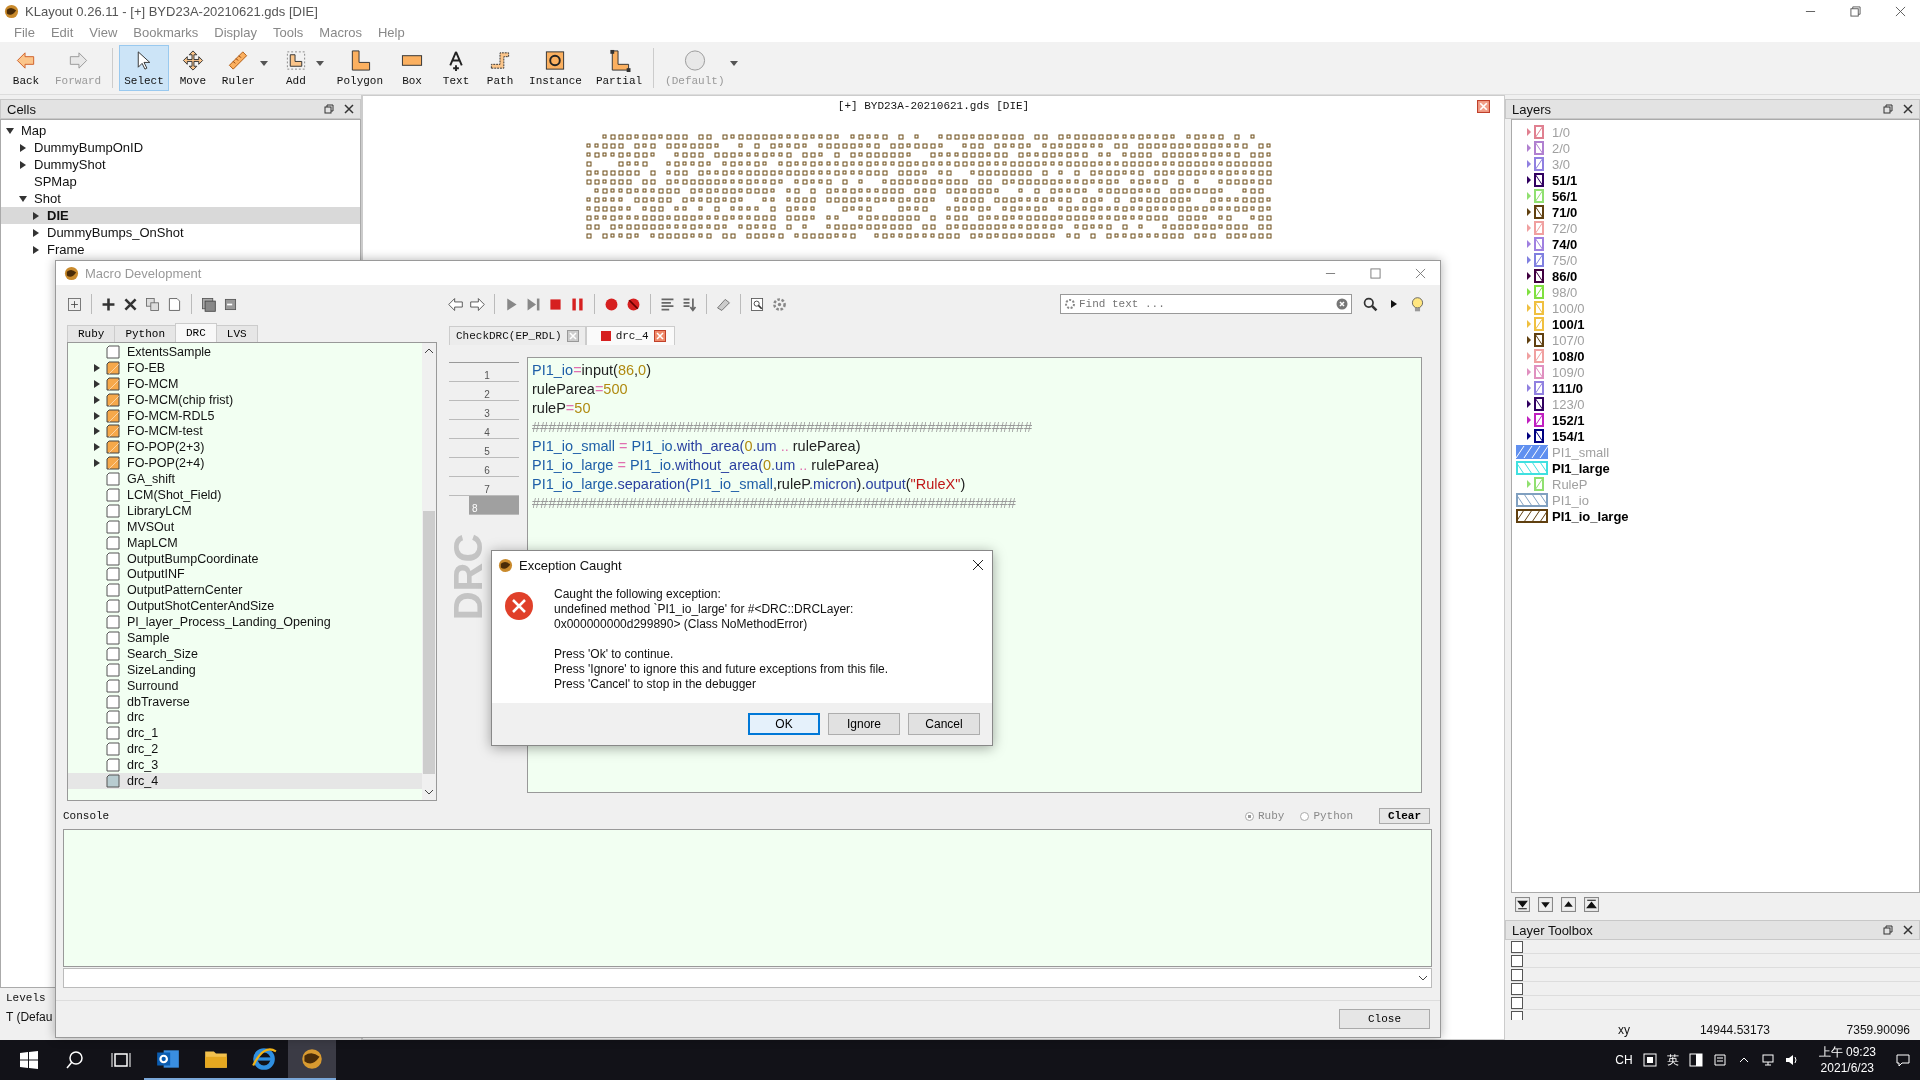 The image size is (1920, 1080). What do you see at coordinates (747, 978) in the screenshot?
I see `console-input` at bounding box center [747, 978].